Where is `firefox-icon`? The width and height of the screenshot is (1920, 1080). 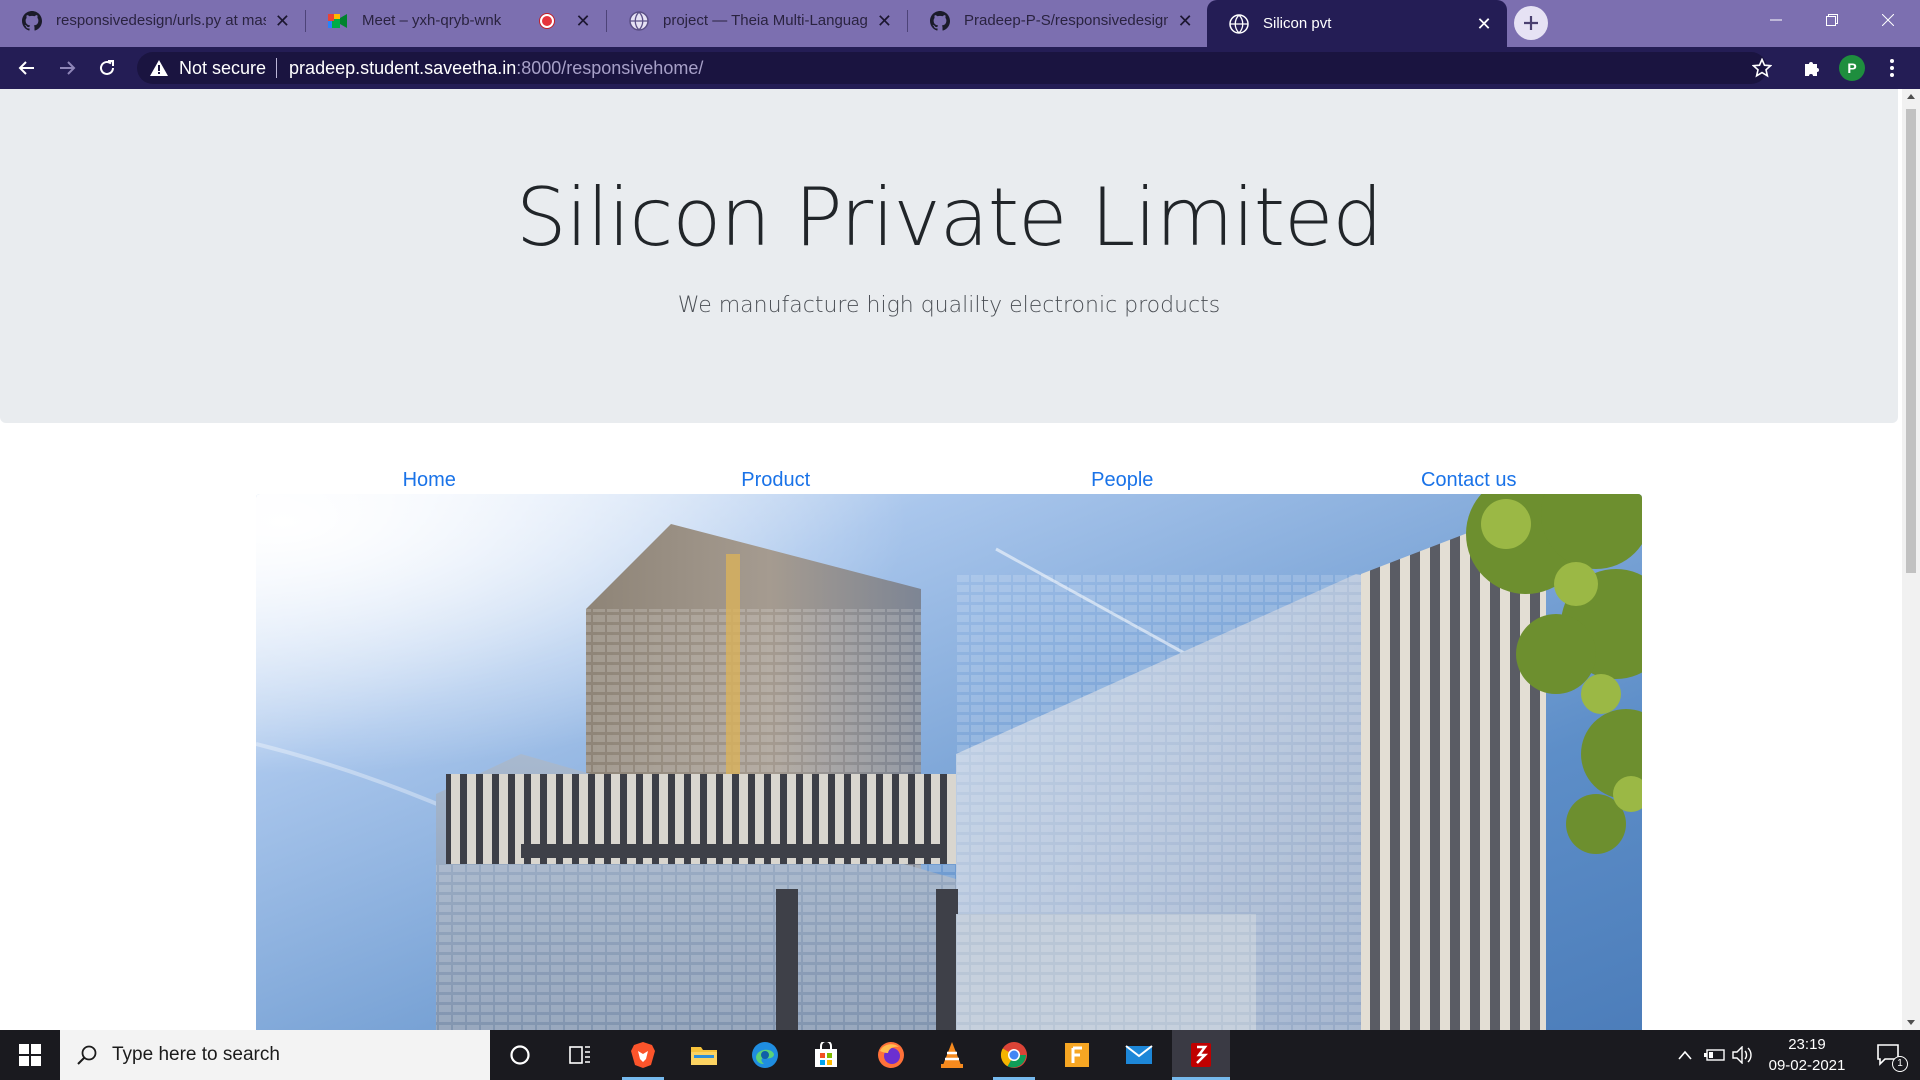
firefox-icon is located at coordinates (891, 1055).